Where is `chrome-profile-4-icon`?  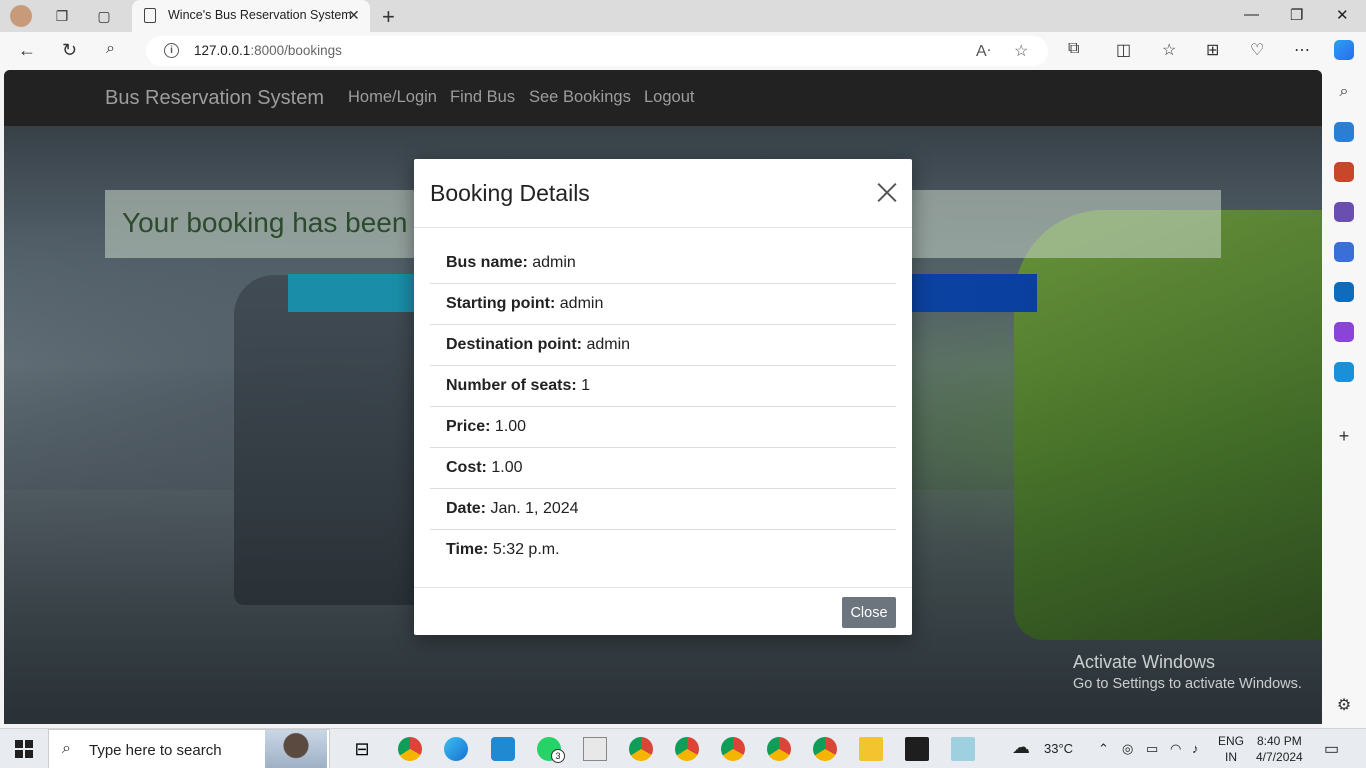 chrome-profile-4-icon is located at coordinates (733, 749).